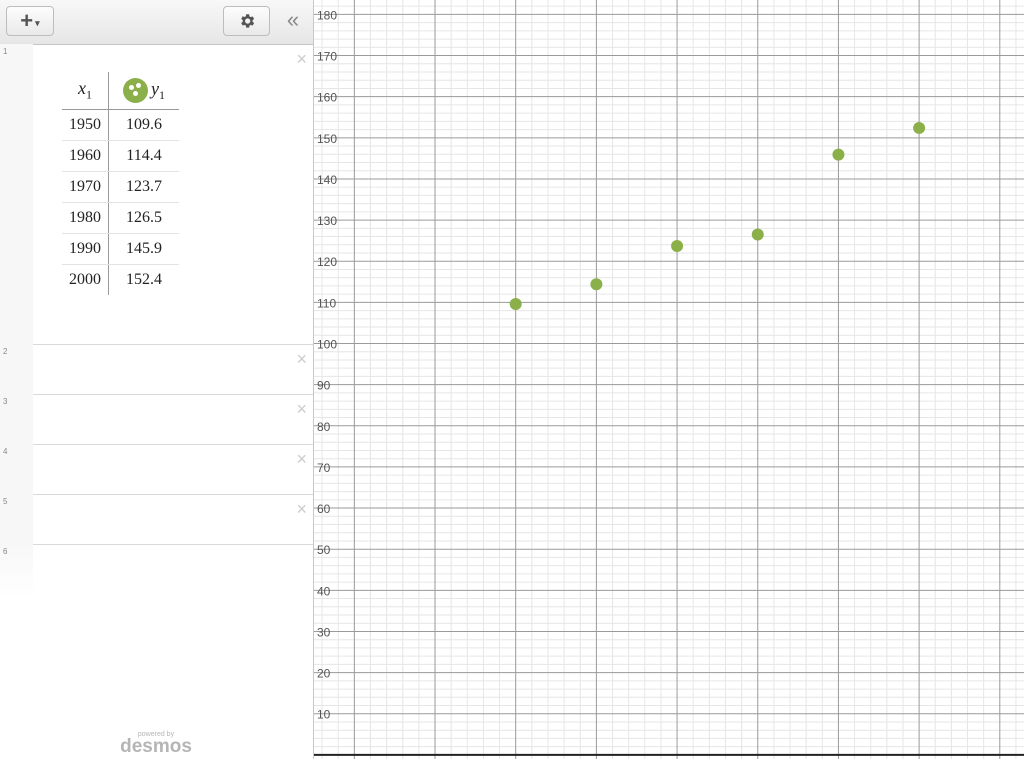 The image size is (1024, 759). What do you see at coordinates (85, 187) in the screenshot?
I see `table-cell-x: 1970` at bounding box center [85, 187].